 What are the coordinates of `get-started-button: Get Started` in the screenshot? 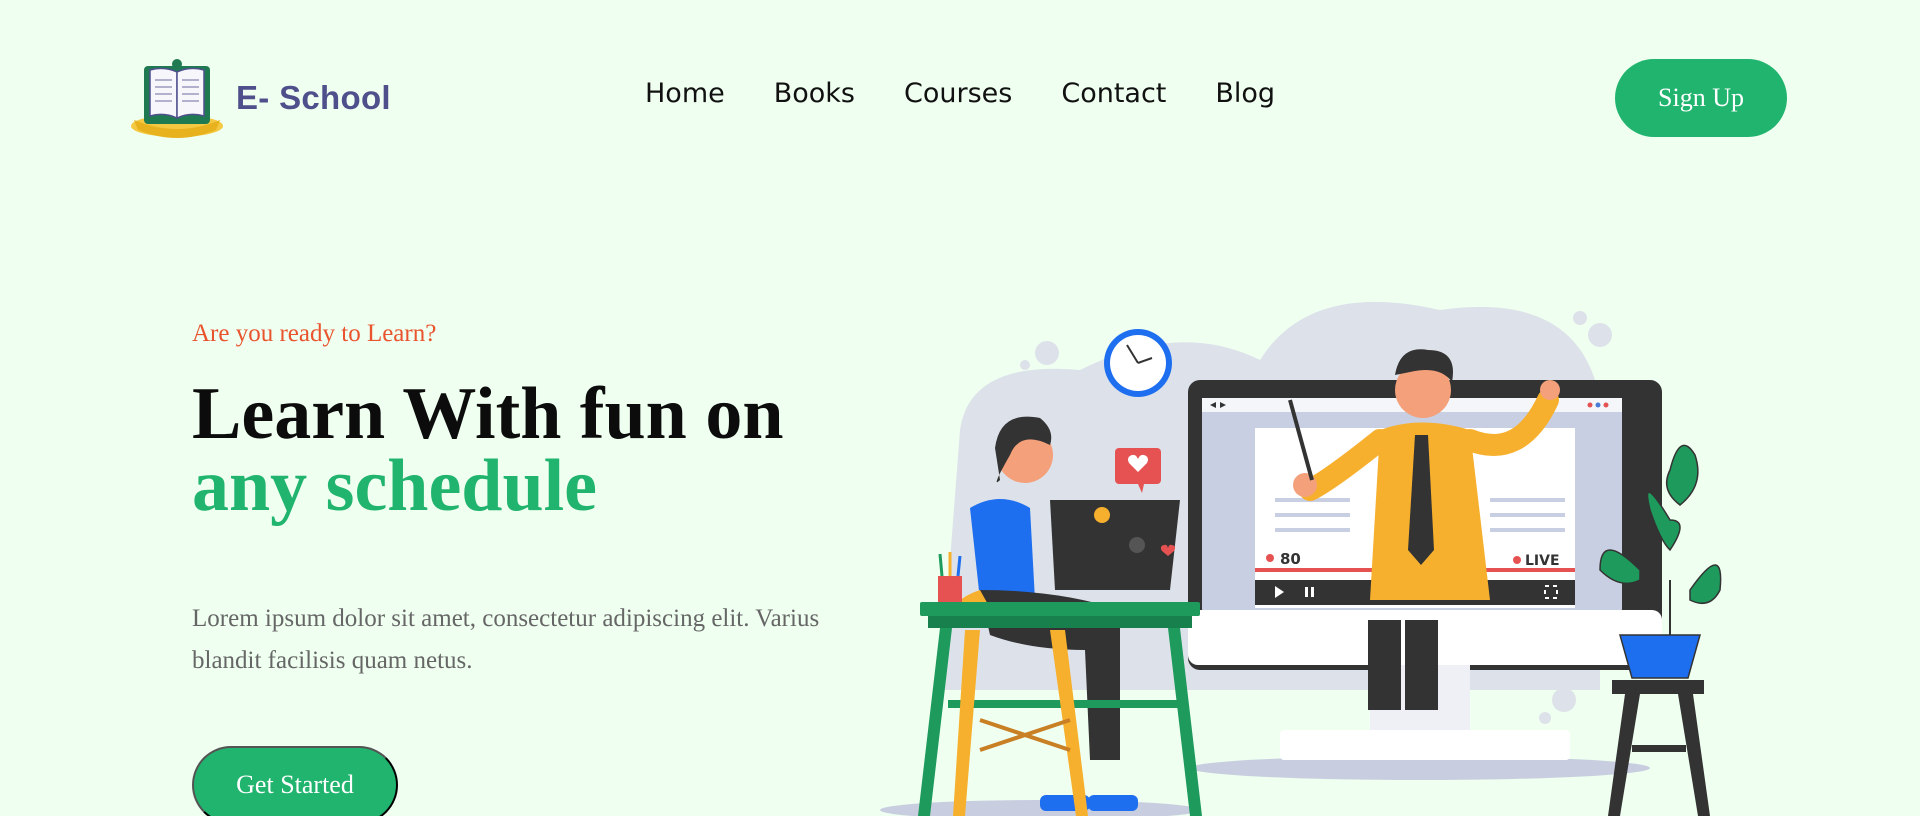 It's located at (295, 781).